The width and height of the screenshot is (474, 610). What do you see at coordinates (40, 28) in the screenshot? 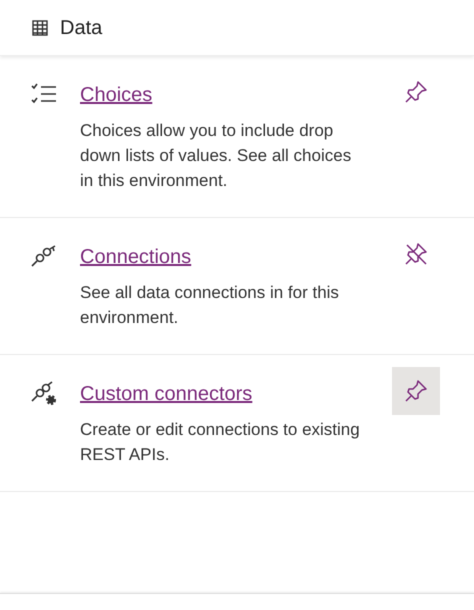
I see `table-icon` at bounding box center [40, 28].